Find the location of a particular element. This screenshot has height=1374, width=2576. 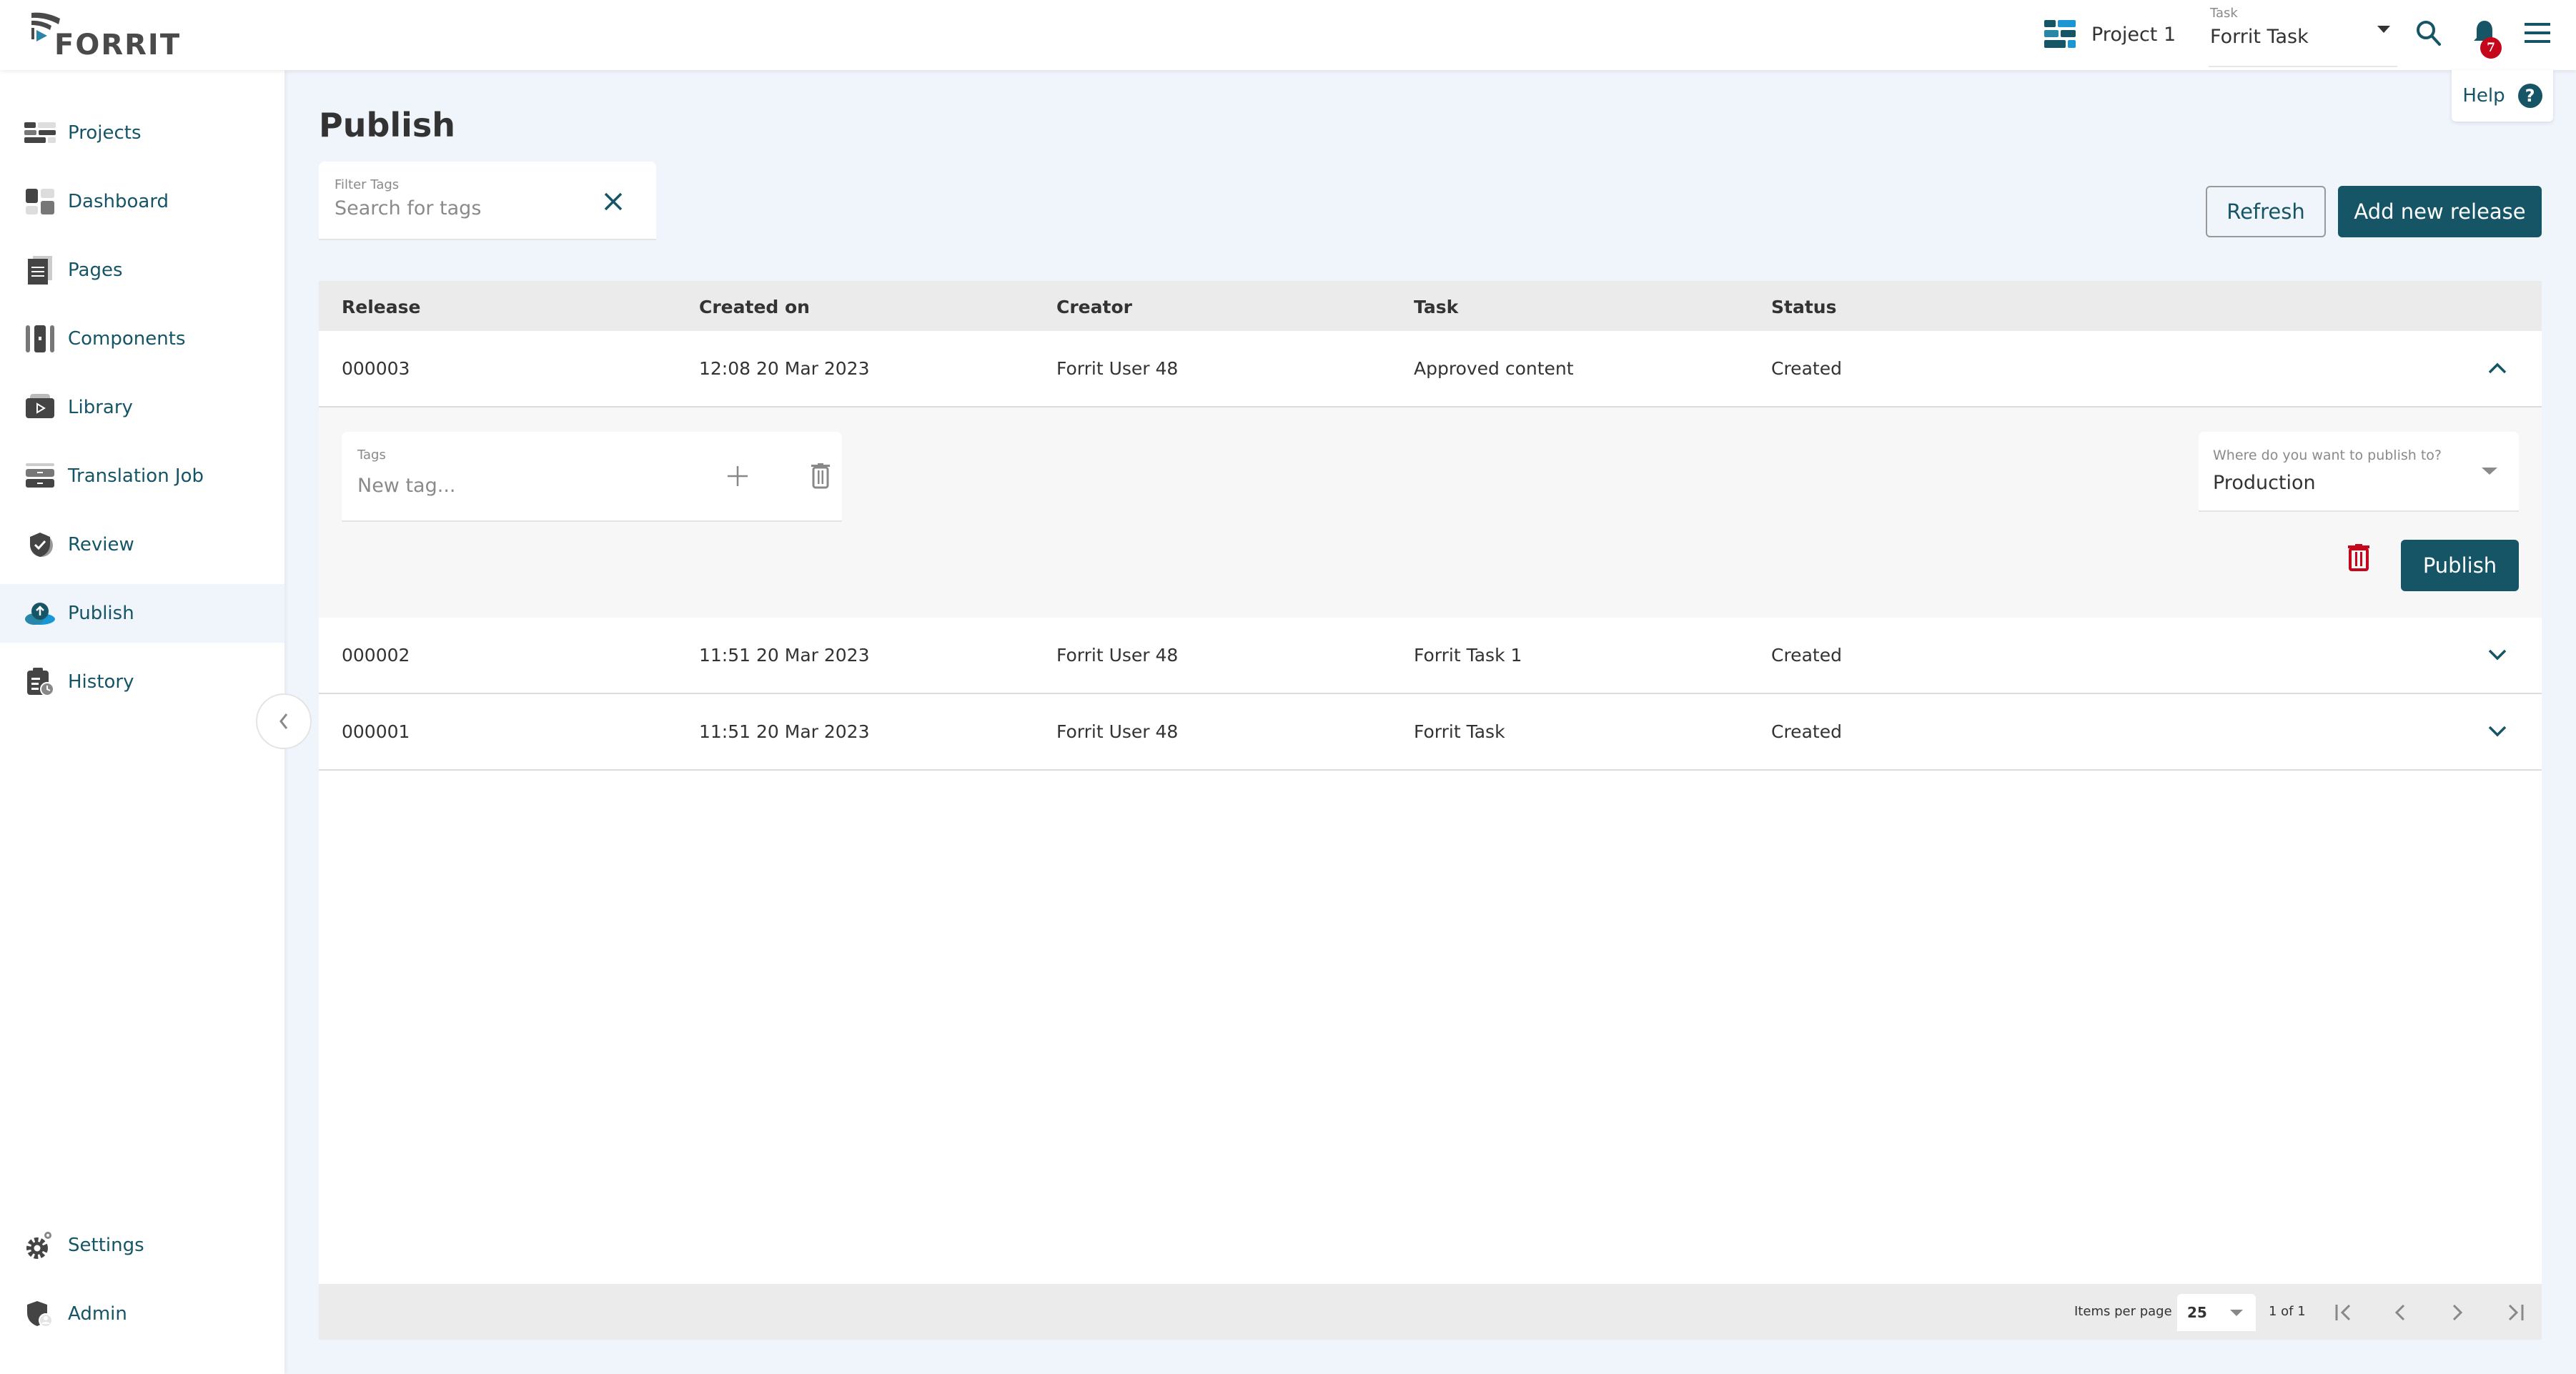

sidebar-item-label: Publish is located at coordinates (101, 613).